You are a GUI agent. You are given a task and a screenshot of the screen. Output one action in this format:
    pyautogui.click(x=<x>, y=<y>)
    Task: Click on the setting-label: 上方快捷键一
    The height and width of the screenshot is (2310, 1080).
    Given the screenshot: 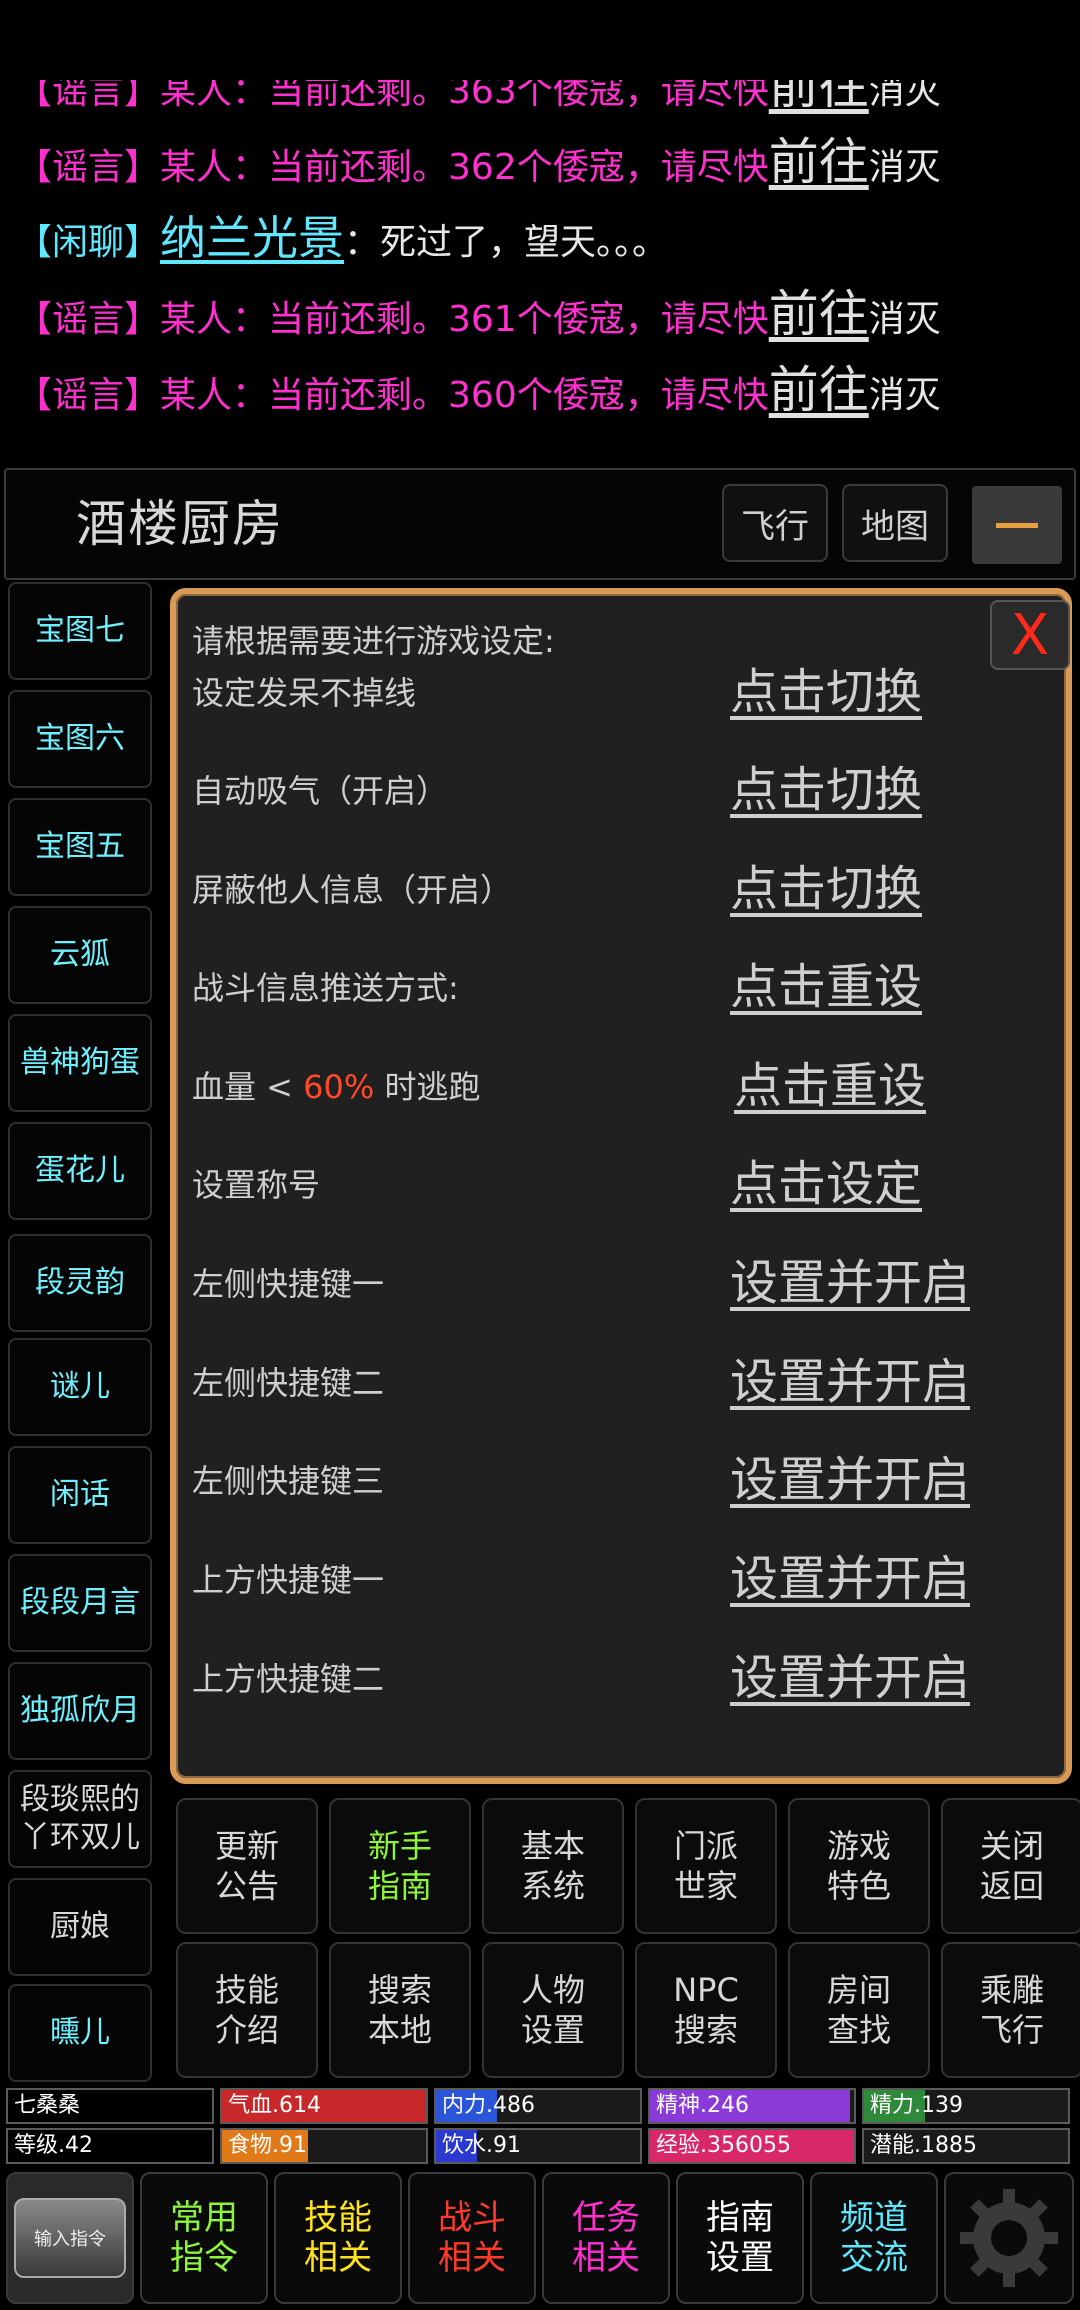 What is the action you would take?
    pyautogui.click(x=288, y=1580)
    